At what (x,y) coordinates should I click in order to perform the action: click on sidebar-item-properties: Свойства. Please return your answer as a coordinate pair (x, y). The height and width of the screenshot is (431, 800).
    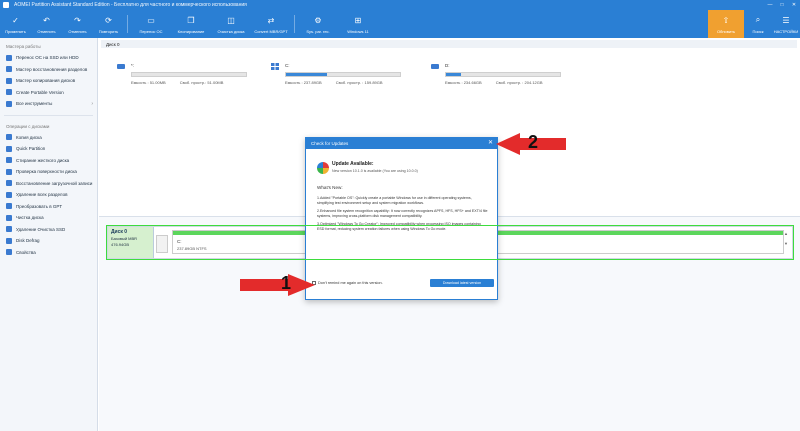
    Looking at the image, I should click on (48, 253).